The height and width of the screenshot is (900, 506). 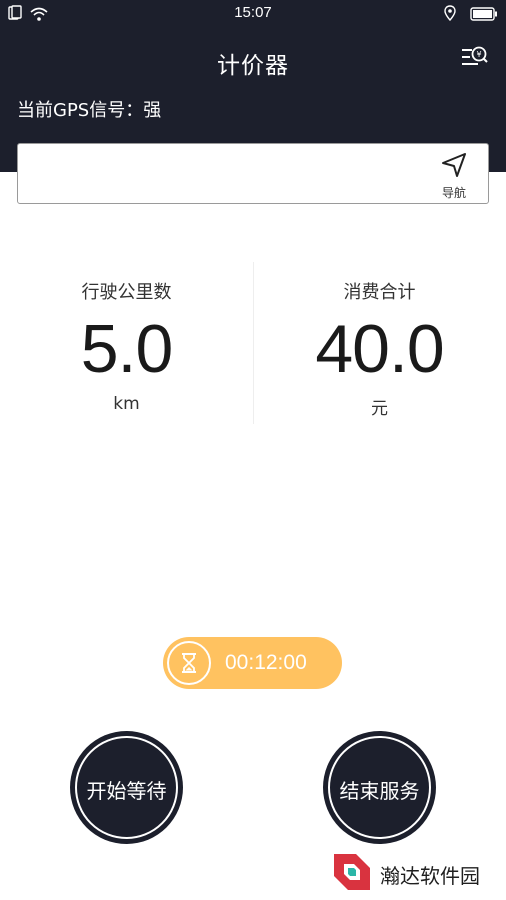 What do you see at coordinates (253, 173) in the screenshot?
I see `destination-input: 导航` at bounding box center [253, 173].